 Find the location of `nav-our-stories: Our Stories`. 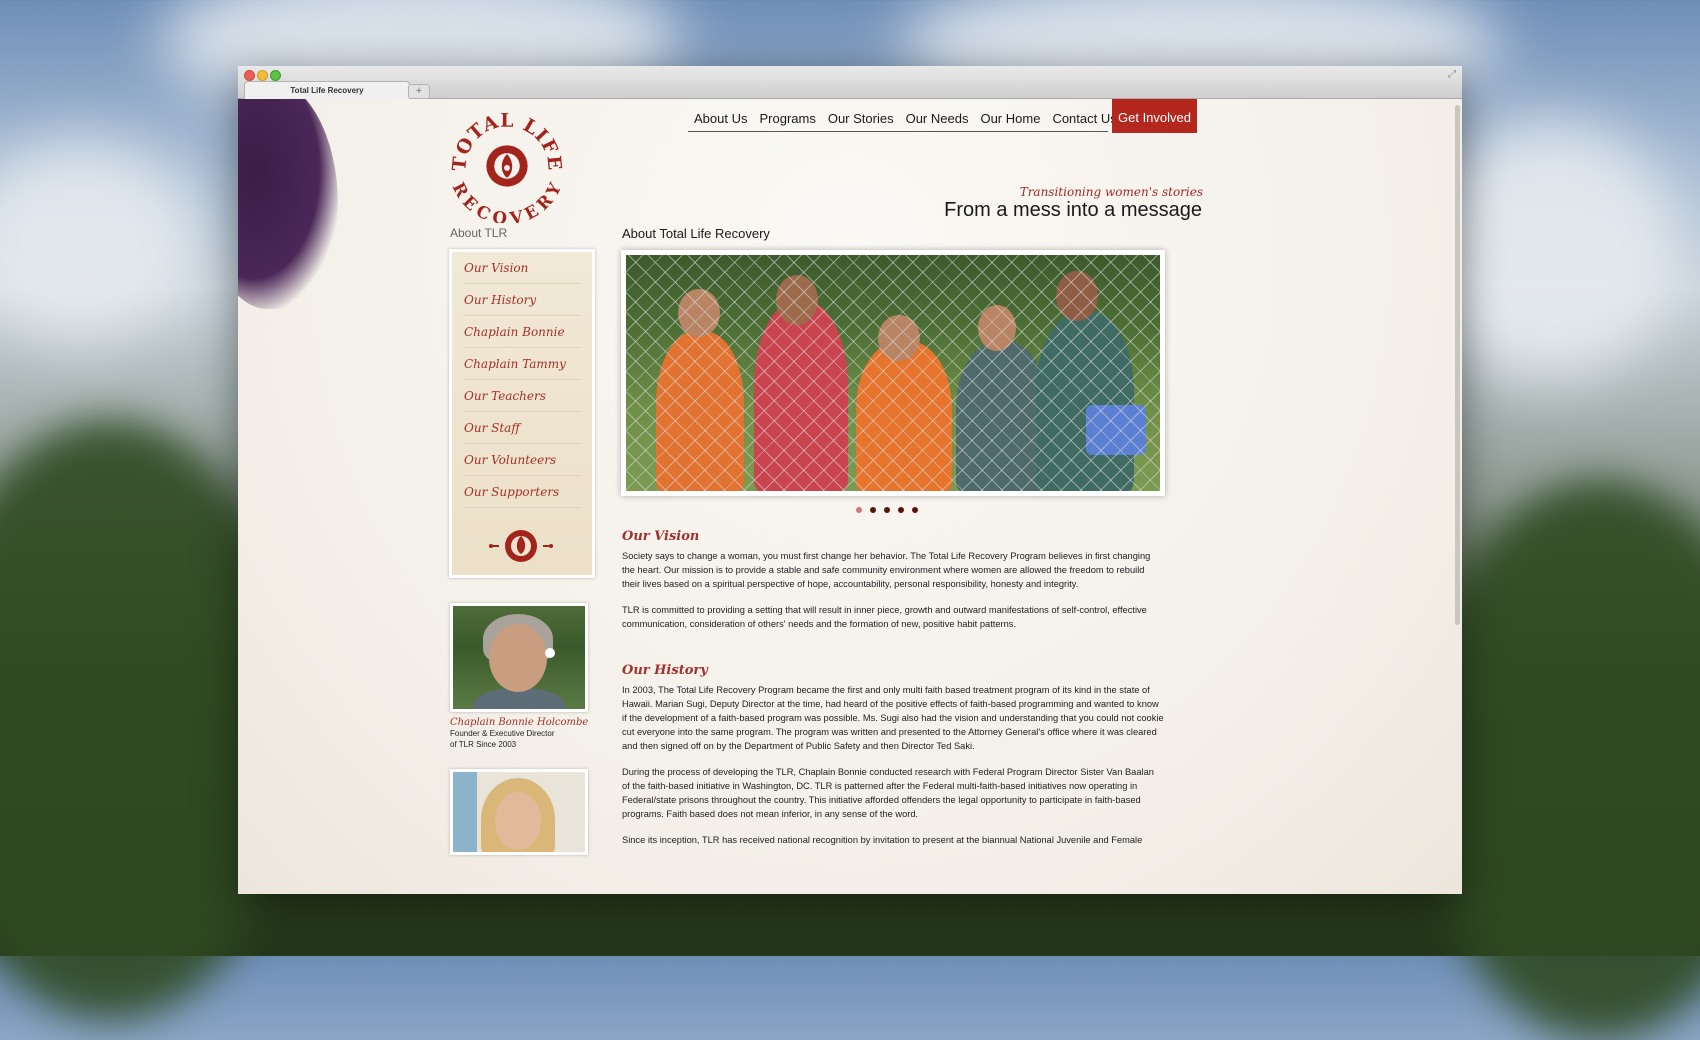

nav-our-stories: Our Stories is located at coordinates (861, 121).